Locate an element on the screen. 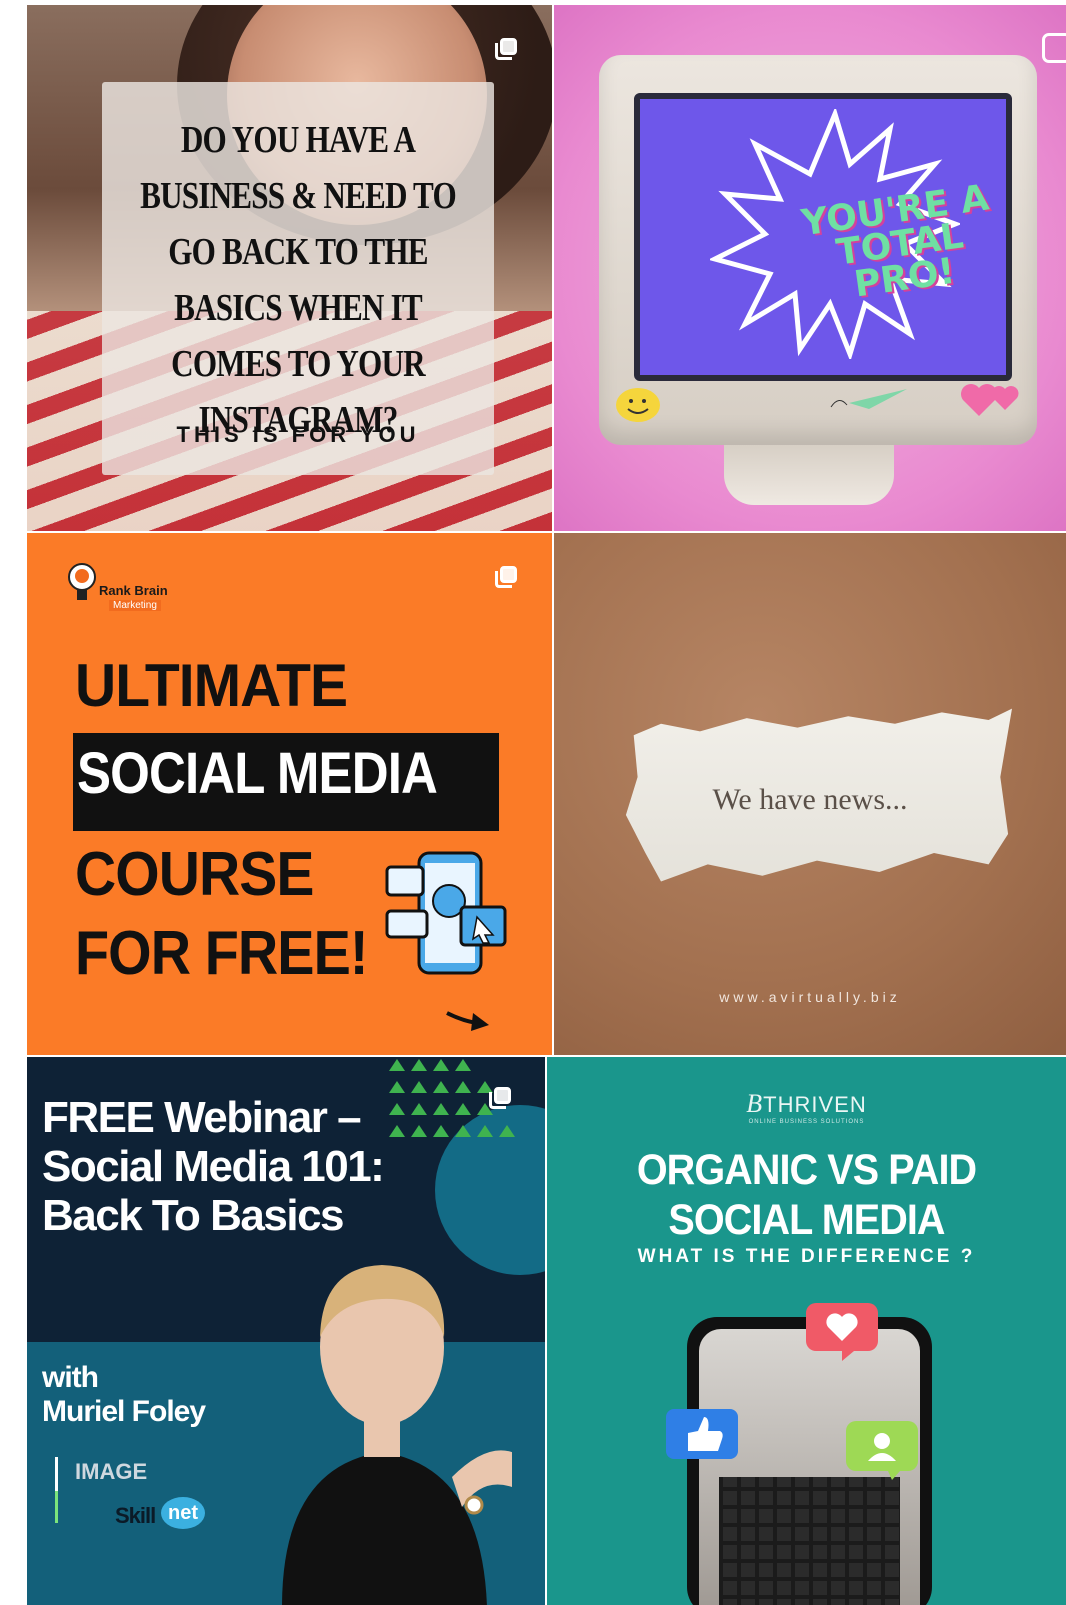 The image size is (1066, 1605). hearts-sticker-icon is located at coordinates (990, 400).